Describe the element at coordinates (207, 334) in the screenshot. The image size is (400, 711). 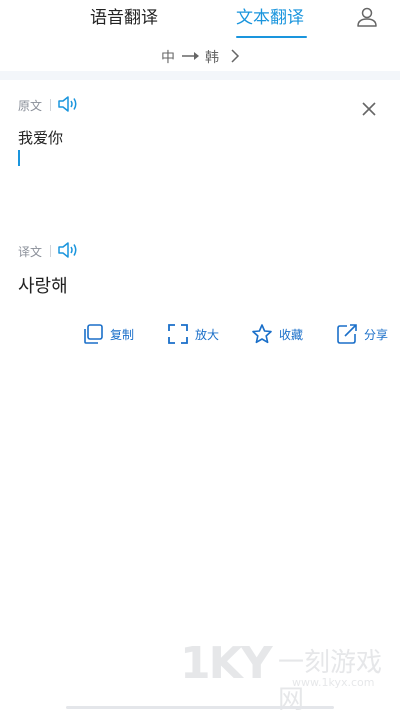
I see `expand-label: 放大` at that location.